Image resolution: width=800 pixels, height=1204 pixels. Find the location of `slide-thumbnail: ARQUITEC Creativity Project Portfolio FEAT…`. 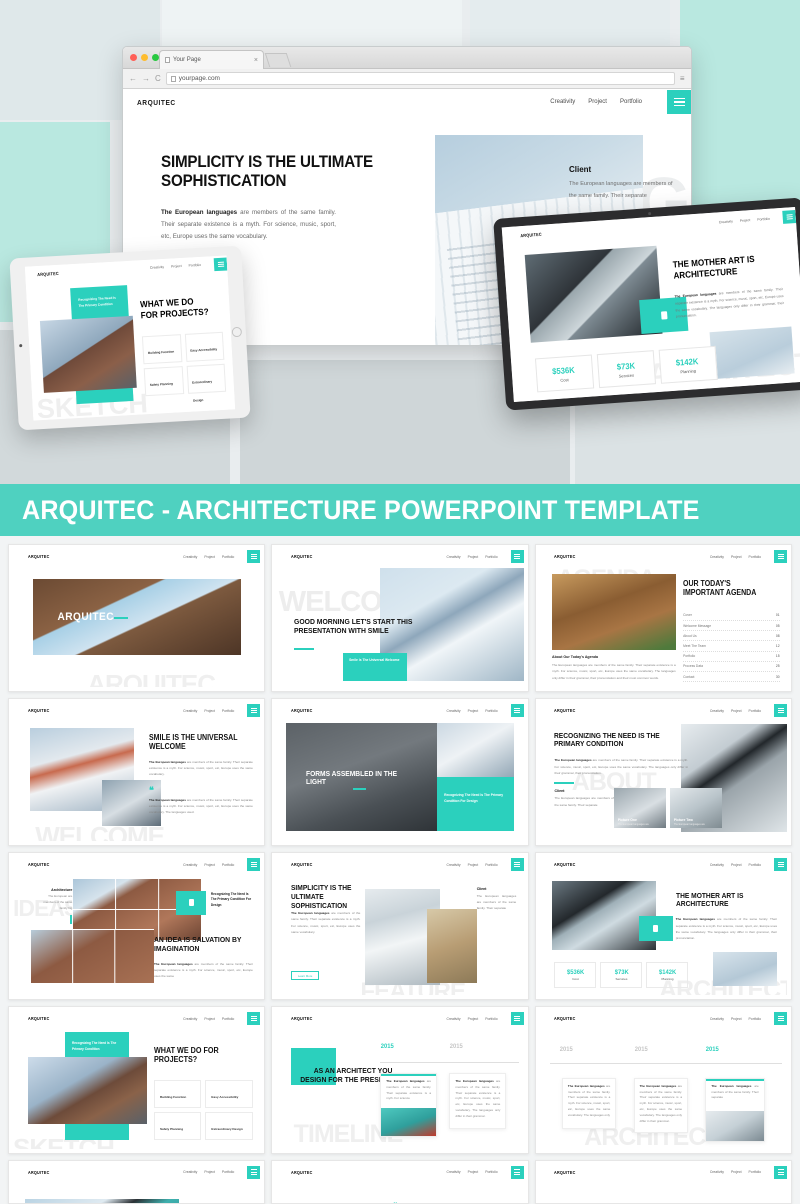

slide-thumbnail: ARQUITEC Creativity Project Portfolio FEAT… is located at coordinates (400, 926).